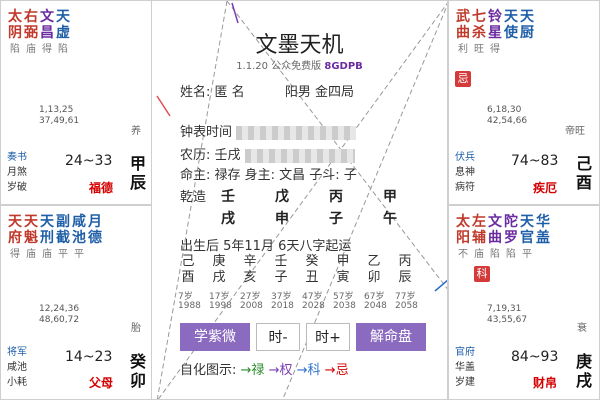  I want to click on star-name: 七 杀, so click(479, 25).